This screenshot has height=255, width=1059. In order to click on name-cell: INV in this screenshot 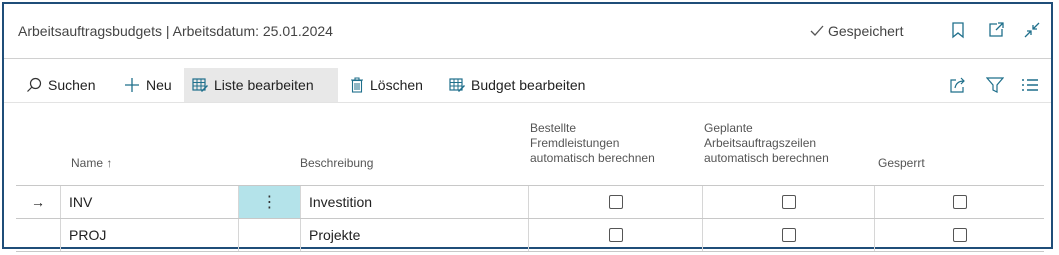, I will do `click(149, 202)`.